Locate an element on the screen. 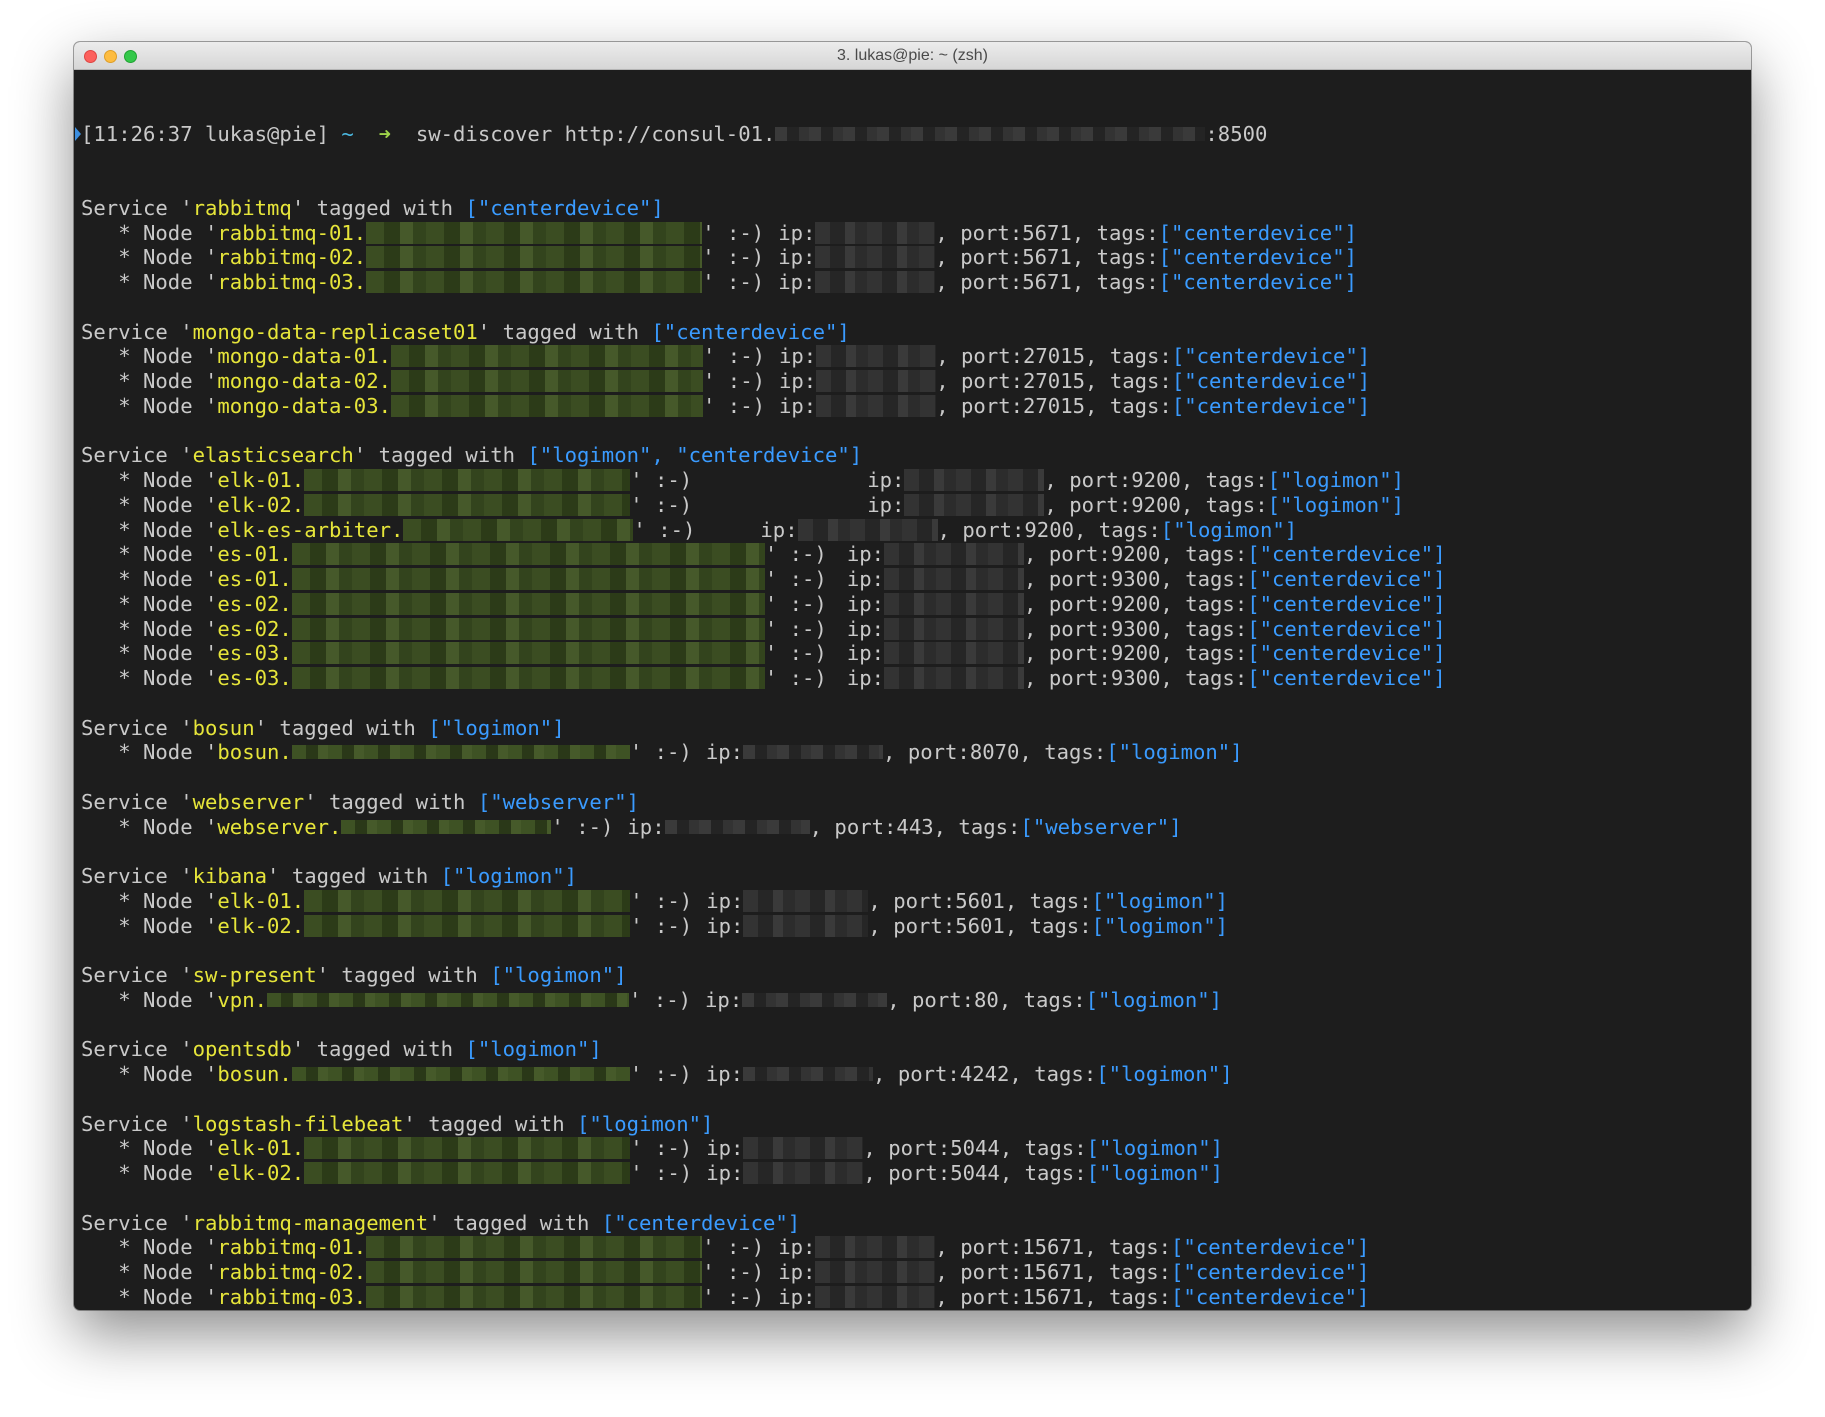 This screenshot has width=1825, height=1417. node-port: port:443 is located at coordinates (884, 826).